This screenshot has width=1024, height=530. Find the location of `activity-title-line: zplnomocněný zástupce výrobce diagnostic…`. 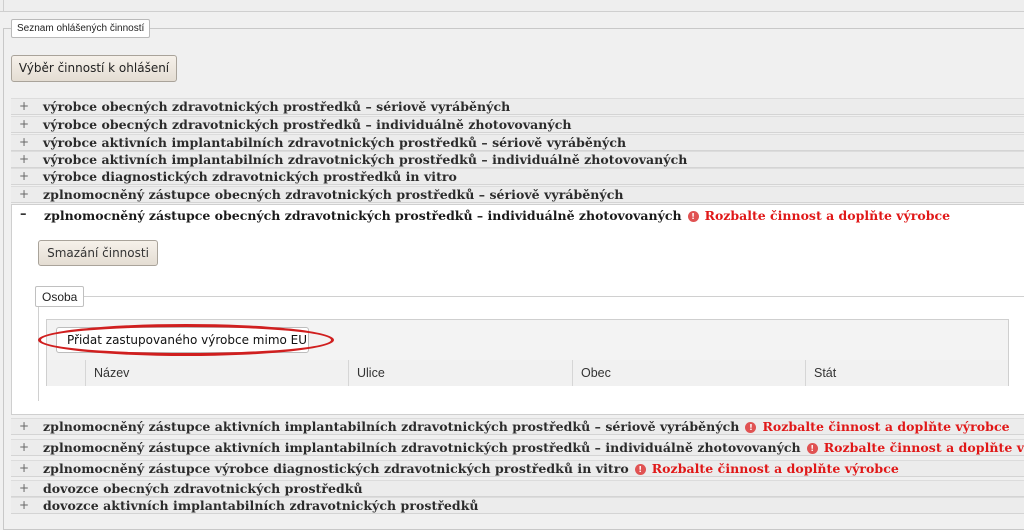

activity-title-line: zplnomocněný zástupce výrobce diagnostic… is located at coordinates (471, 468).